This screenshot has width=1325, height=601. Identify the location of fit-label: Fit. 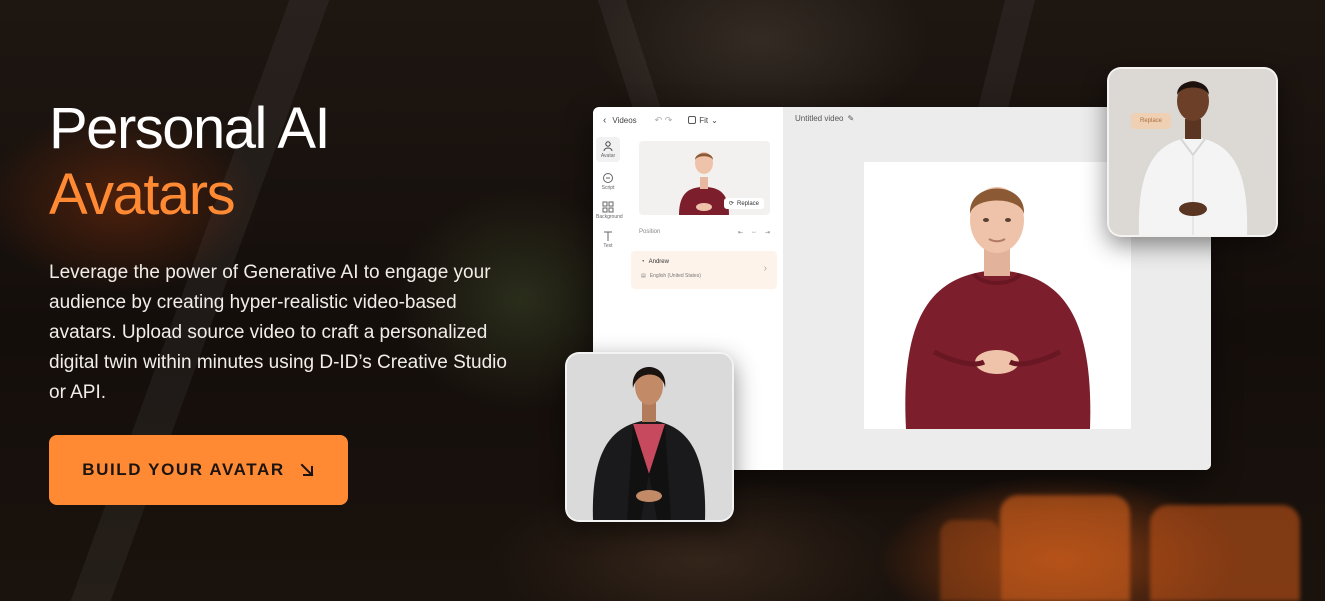
(704, 120).